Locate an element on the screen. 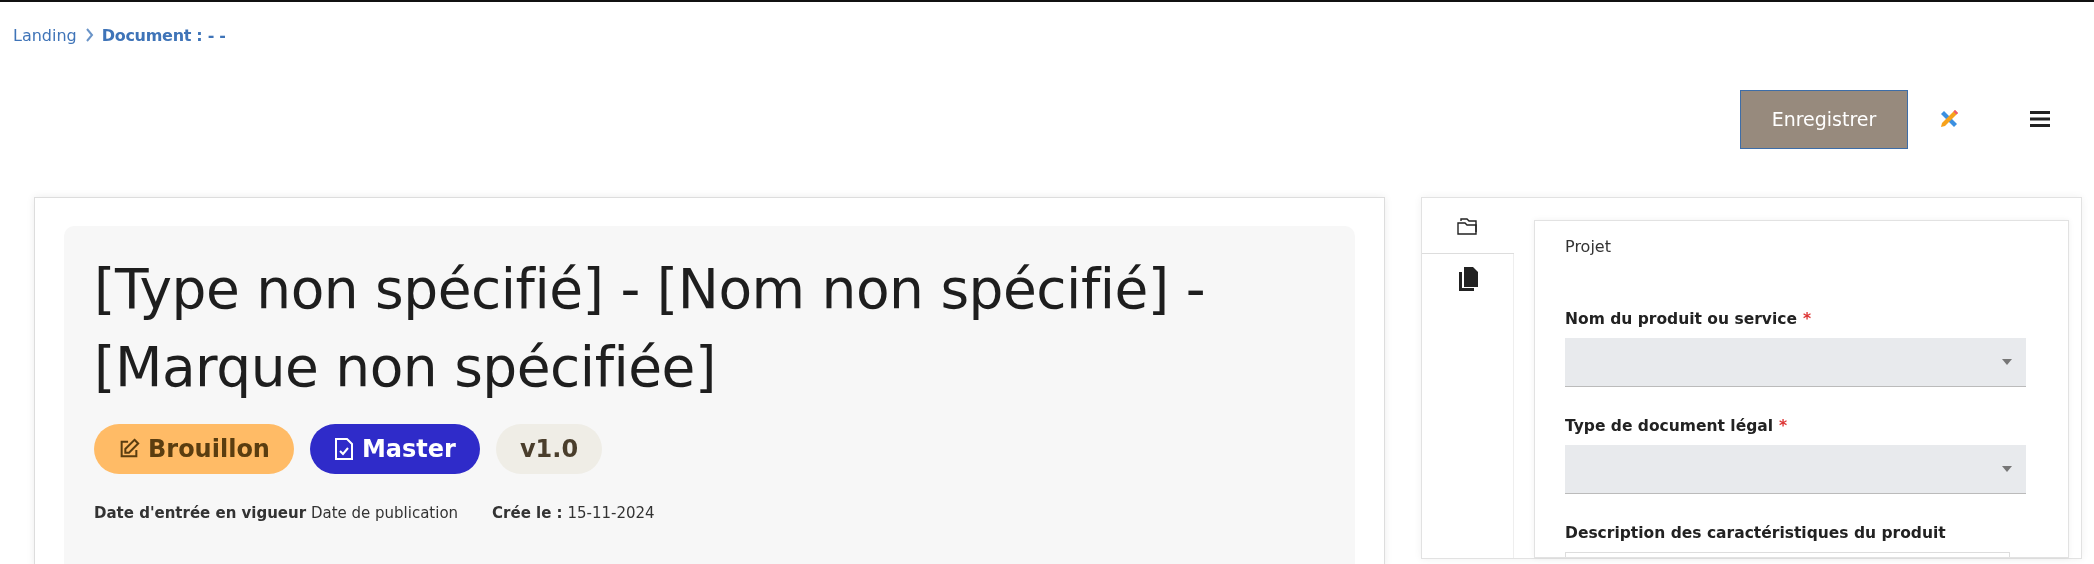 This screenshot has width=2094, height=564. document-check-icon is located at coordinates (343, 449).